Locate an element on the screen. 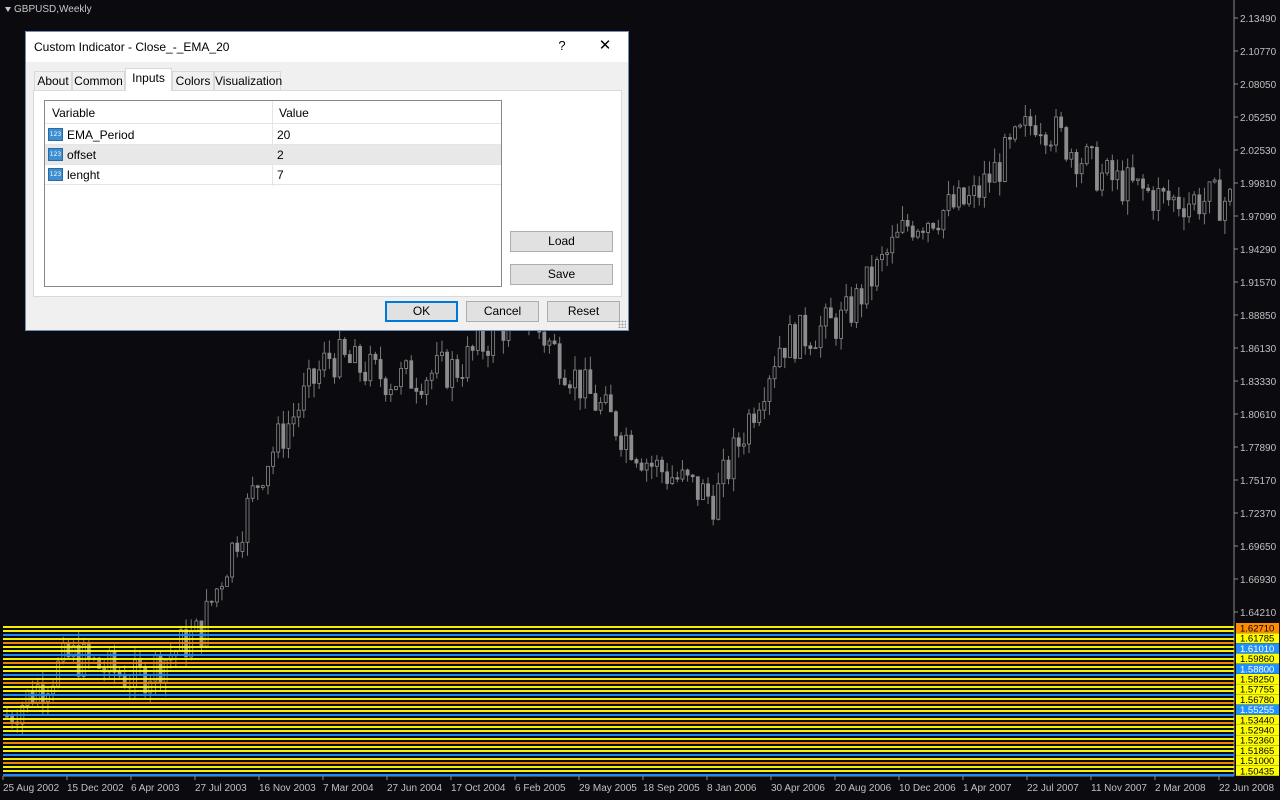  tab-about: About is located at coordinates (53, 80).